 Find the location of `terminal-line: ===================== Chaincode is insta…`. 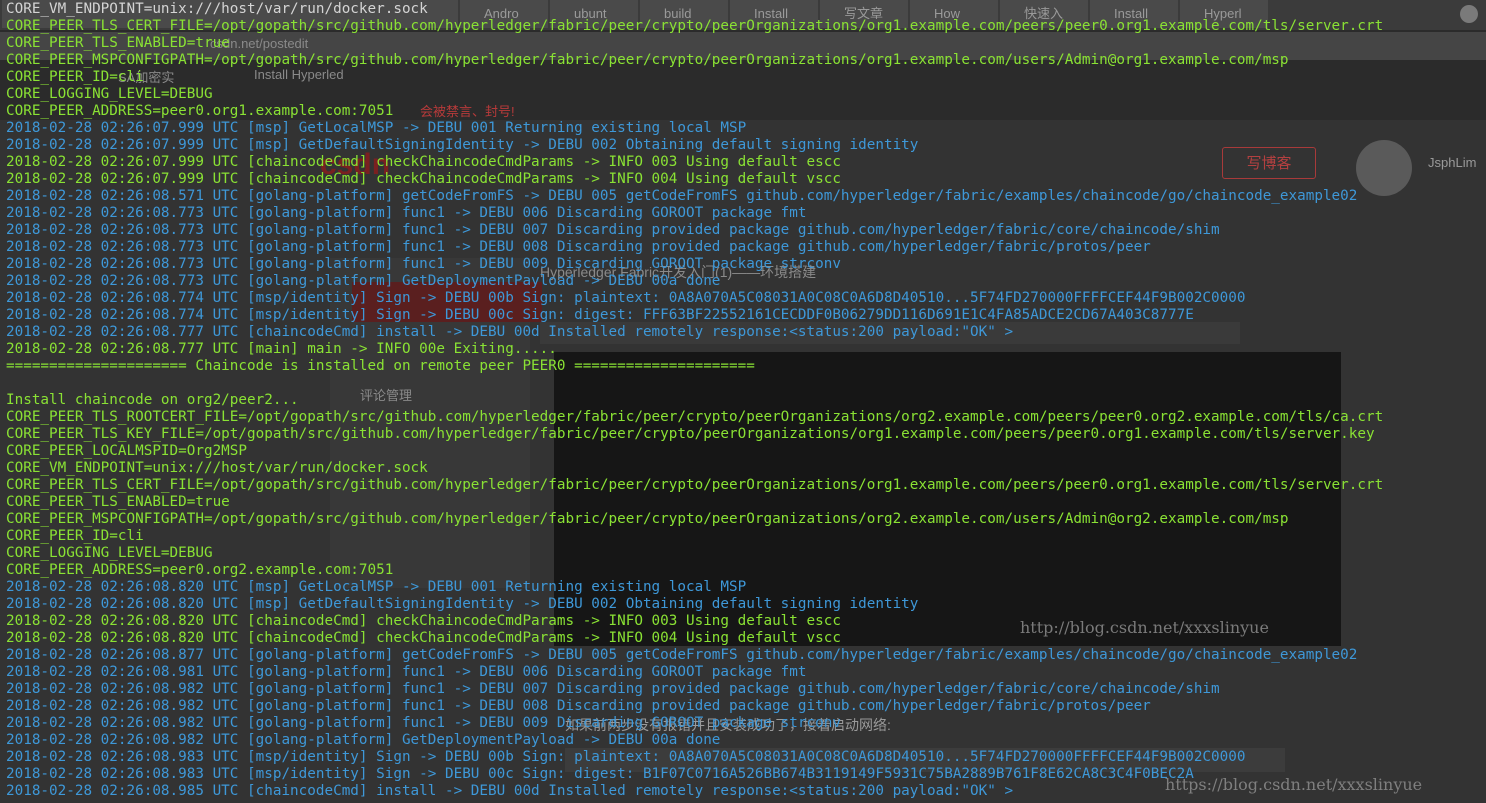

terminal-line: ===================== Chaincode is insta… is located at coordinates (380, 366).